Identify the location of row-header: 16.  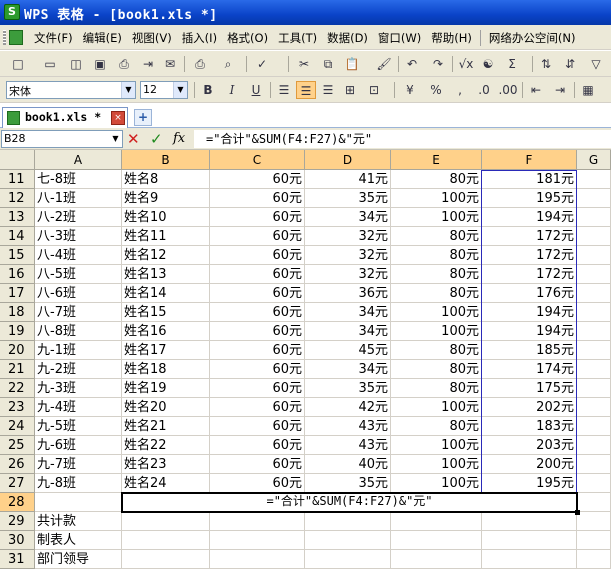
(17, 274).